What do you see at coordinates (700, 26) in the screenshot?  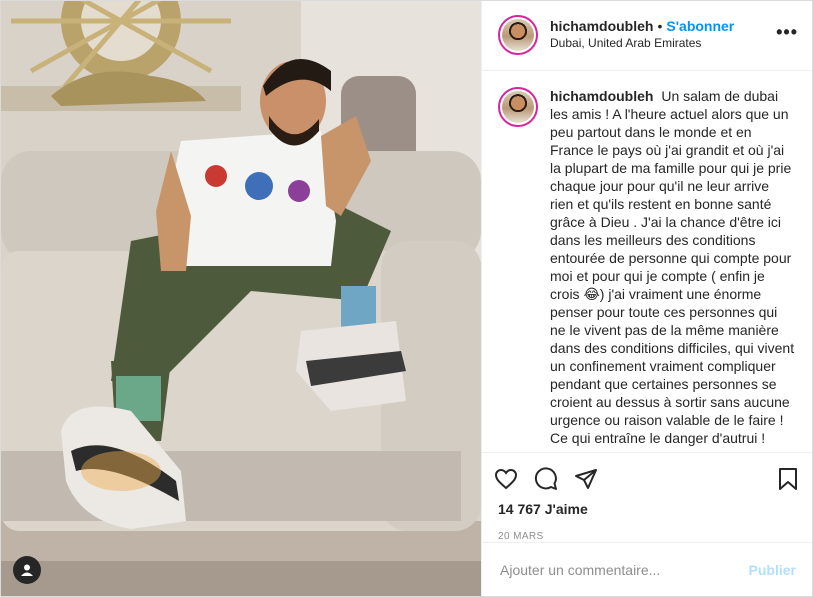 I see `follow-button: S'abonner` at bounding box center [700, 26].